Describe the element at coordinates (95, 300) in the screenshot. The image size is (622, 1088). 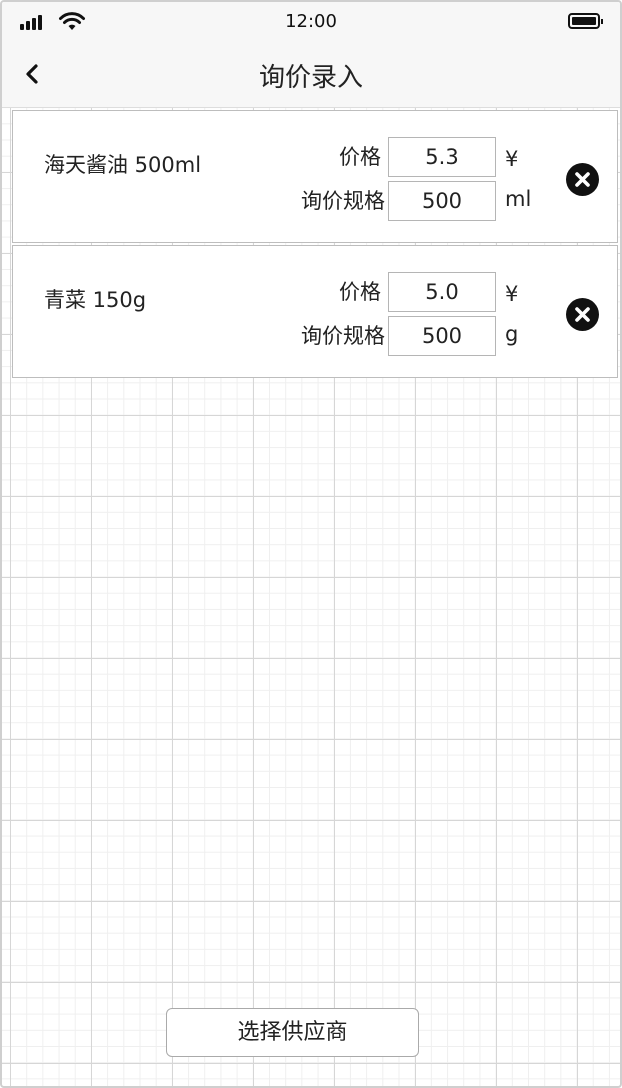
I see `item-name: 青菜 150g` at that location.